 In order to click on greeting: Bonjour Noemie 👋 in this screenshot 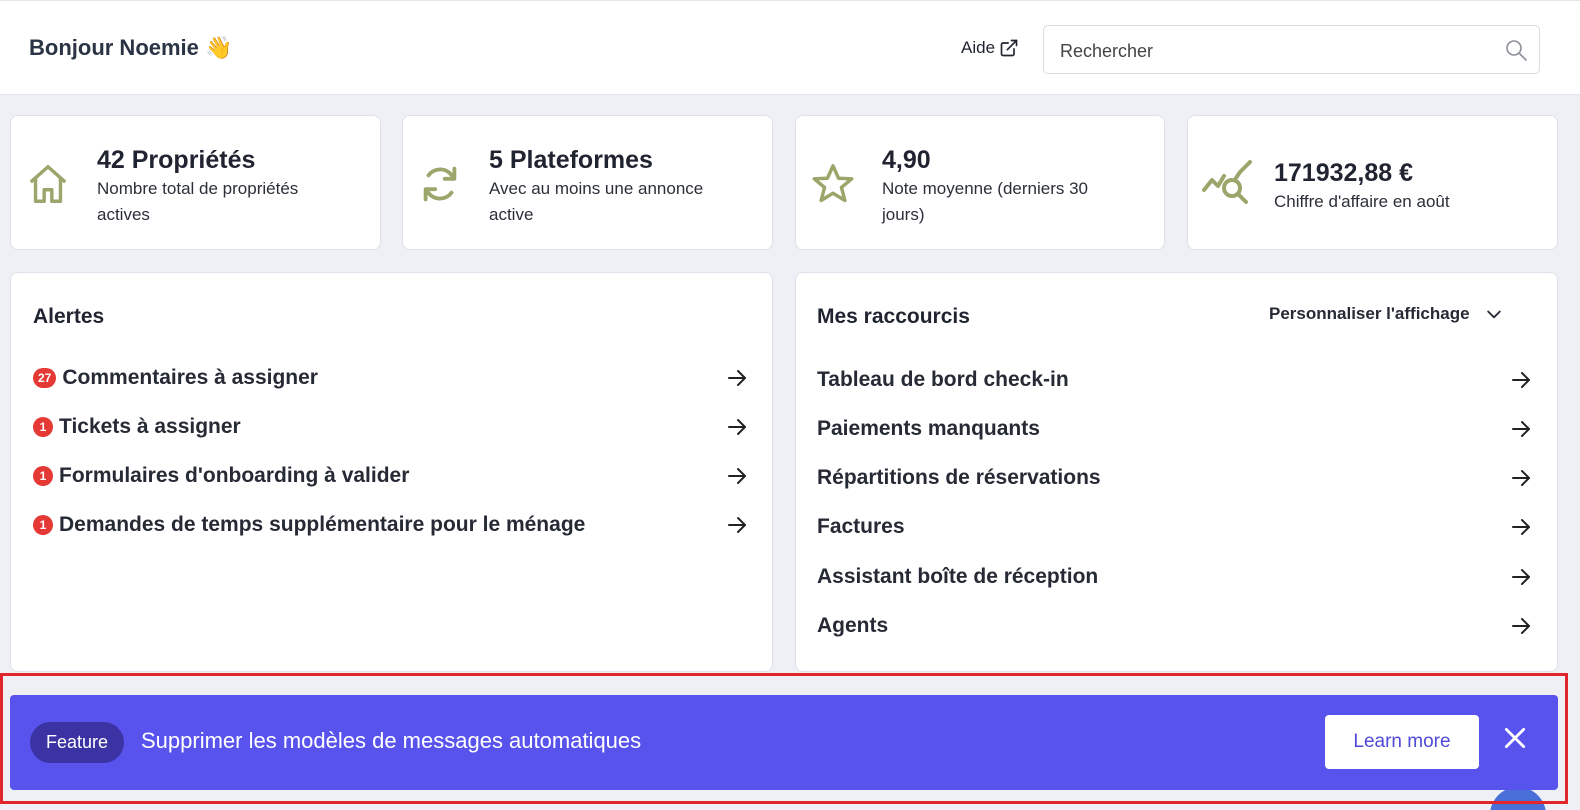, I will do `click(130, 48)`.